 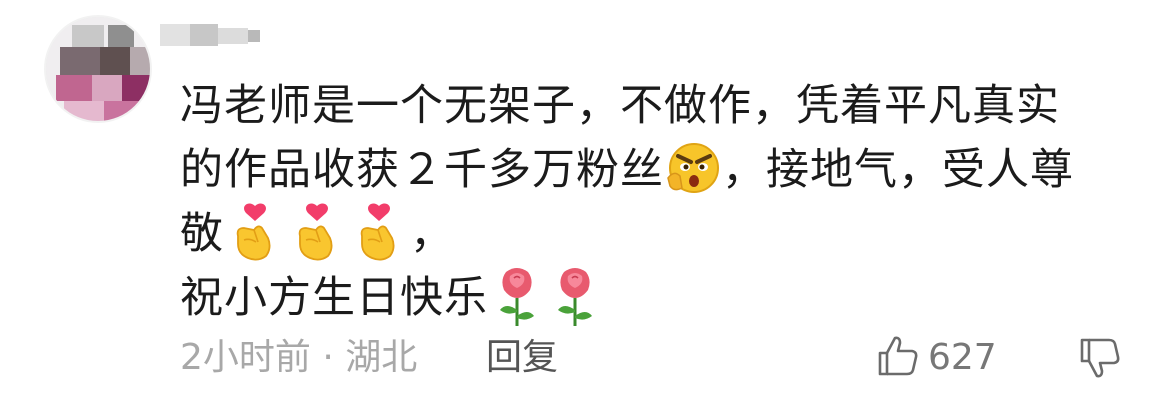 What do you see at coordinates (432, 234) in the screenshot?
I see `comment-text-segment: ，` at bounding box center [432, 234].